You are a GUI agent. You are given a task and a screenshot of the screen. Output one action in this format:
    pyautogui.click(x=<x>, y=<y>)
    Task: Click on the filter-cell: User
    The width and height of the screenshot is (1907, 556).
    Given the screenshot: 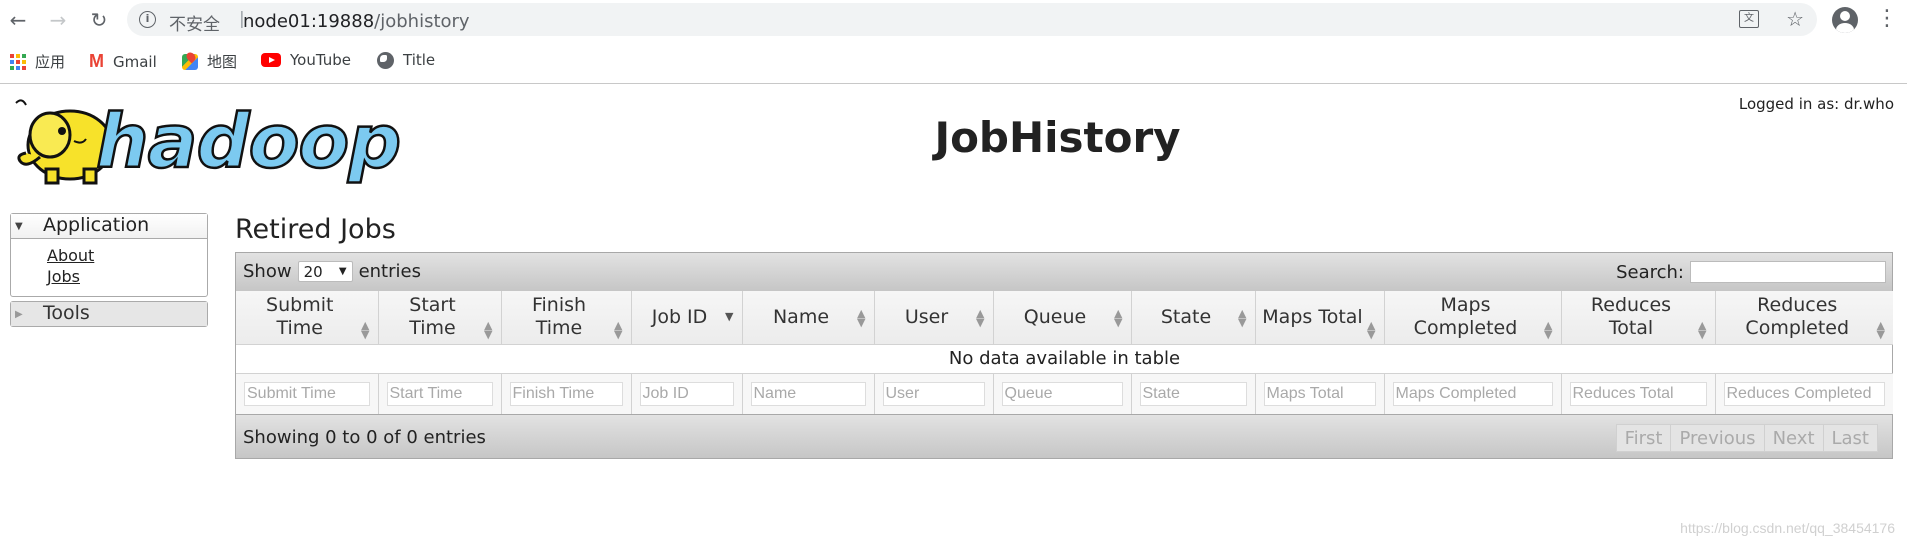 What is the action you would take?
    pyautogui.click(x=934, y=393)
    